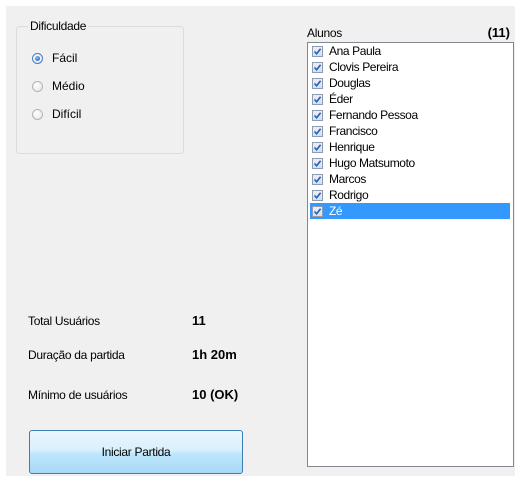 The image size is (521, 483). I want to click on list-item-label: Francisco, so click(353, 131).